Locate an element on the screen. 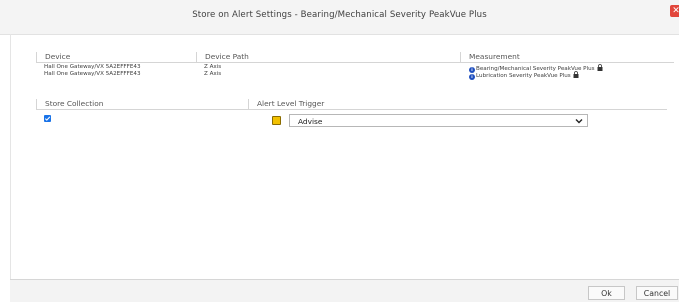 This screenshot has width=679, height=302. cancel-button: Cancel is located at coordinates (657, 293).